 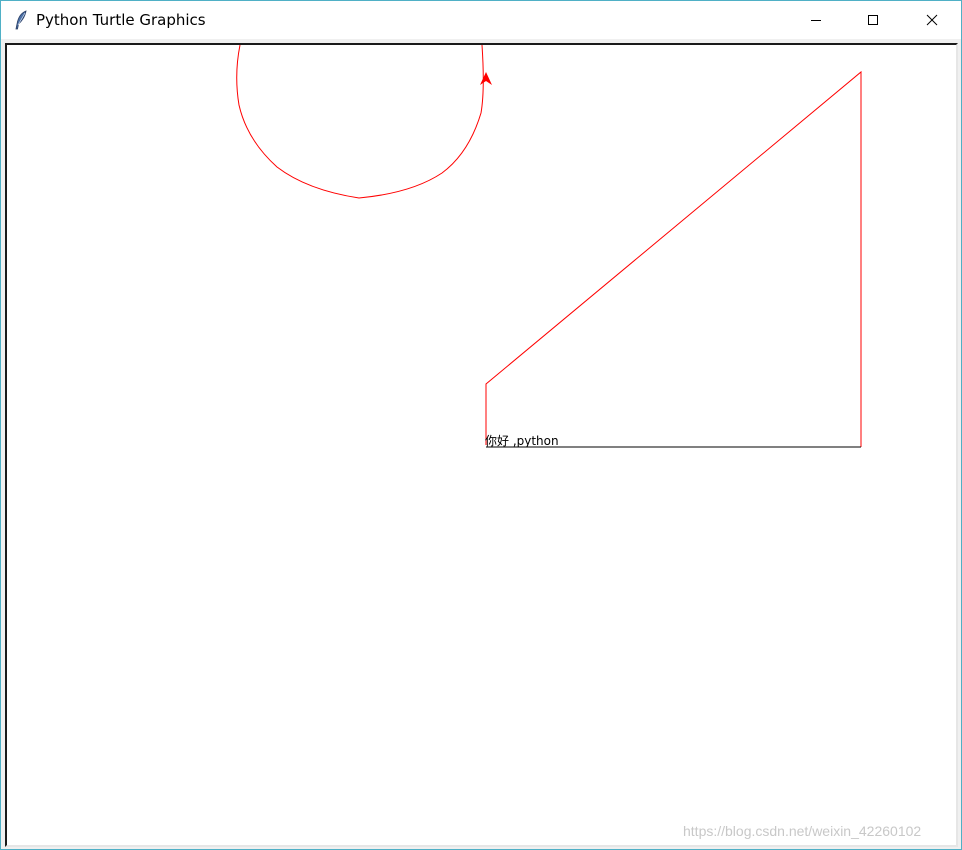 I want to click on minimize-button, so click(x=816, y=20).